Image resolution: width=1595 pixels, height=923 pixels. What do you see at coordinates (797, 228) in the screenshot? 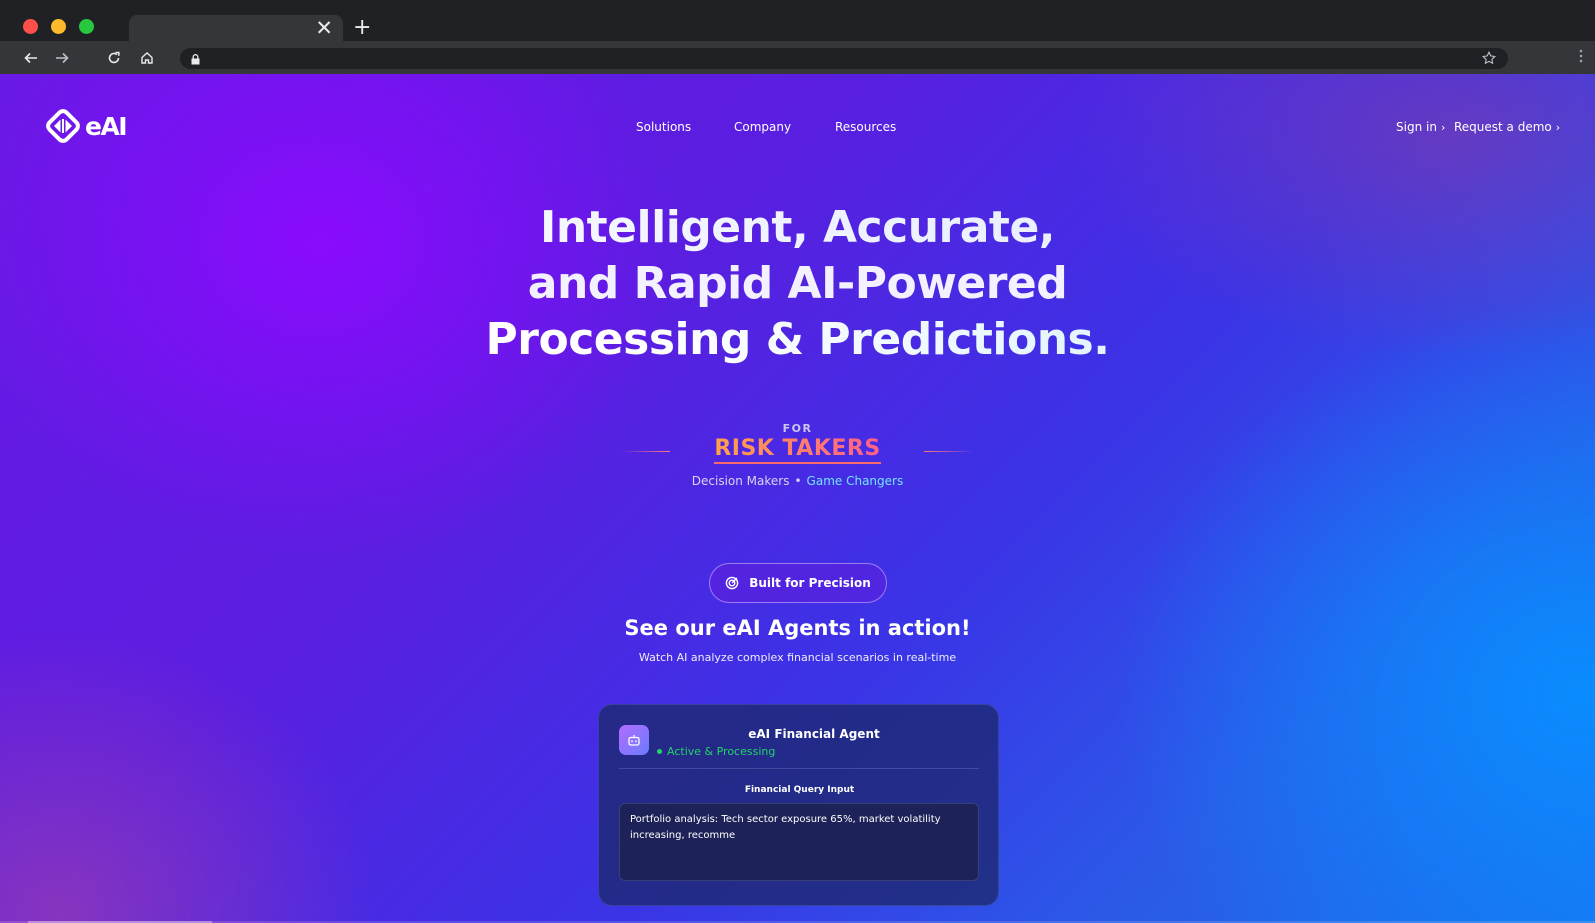
I see `hero-title-line-1: Intelligent, Accurate,` at bounding box center [797, 228].